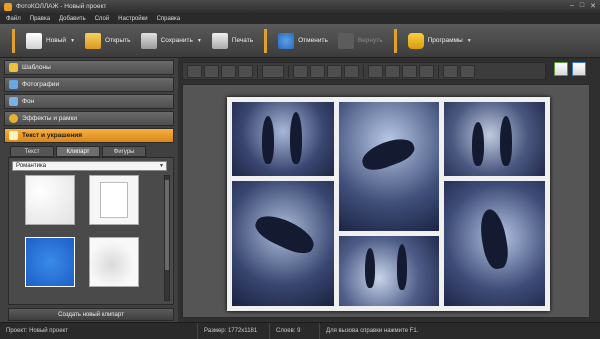 The height and width of the screenshot is (339, 600). I want to click on section-text-decor: Текст и украшения, so click(89, 135).